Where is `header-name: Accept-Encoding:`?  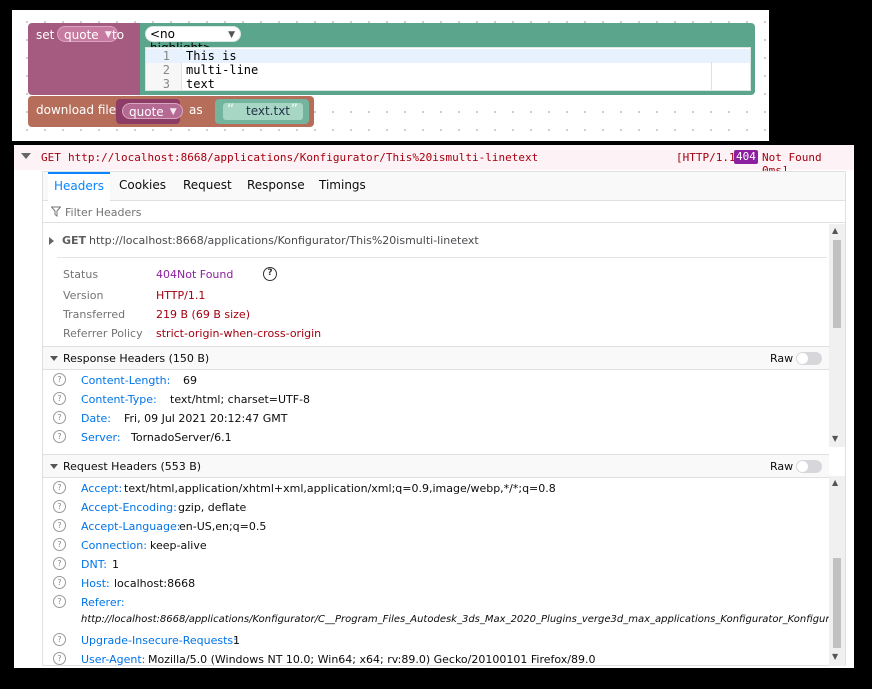
header-name: Accept-Encoding: is located at coordinates (129, 507).